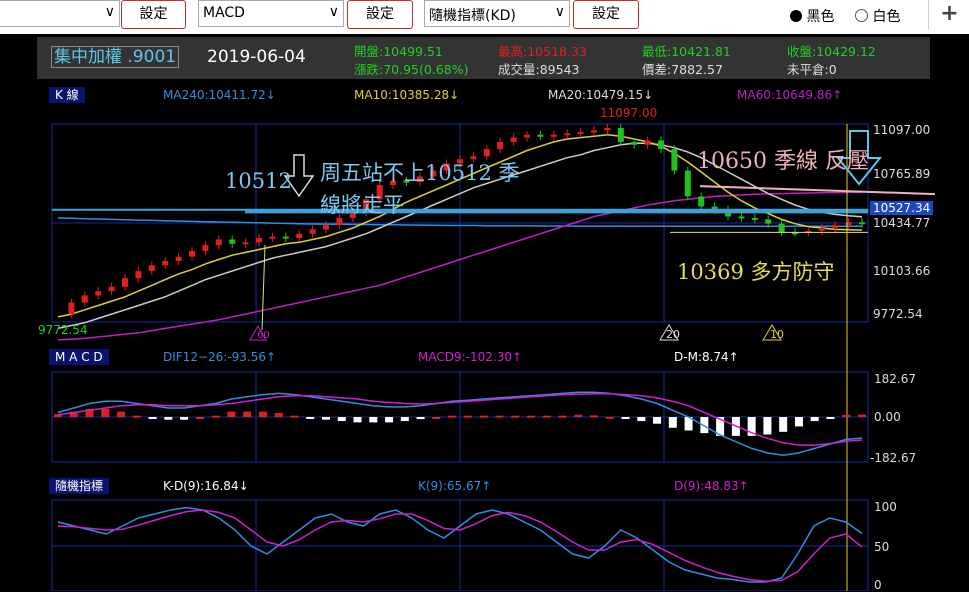 This screenshot has width=969, height=592. What do you see at coordinates (777, 334) in the screenshot?
I see `marker-10: 10` at bounding box center [777, 334].